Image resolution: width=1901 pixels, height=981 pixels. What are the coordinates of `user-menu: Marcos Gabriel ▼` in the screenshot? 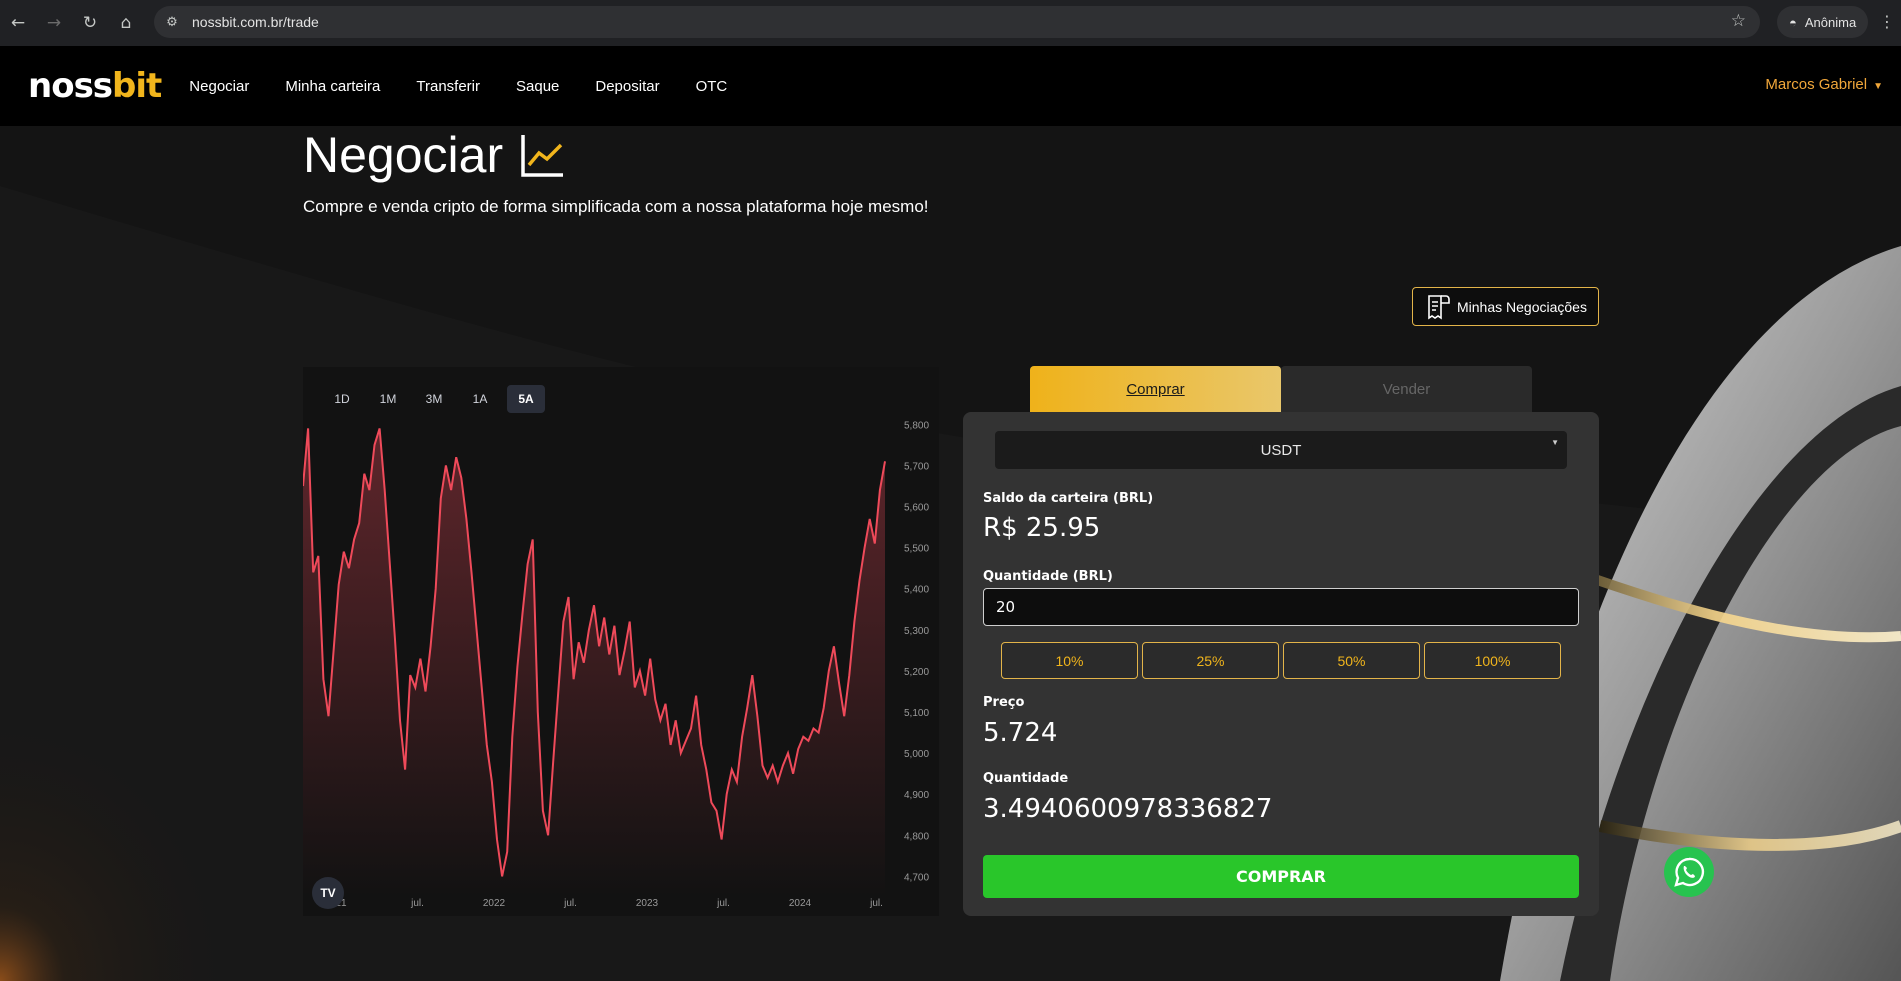 It's located at (1824, 84).